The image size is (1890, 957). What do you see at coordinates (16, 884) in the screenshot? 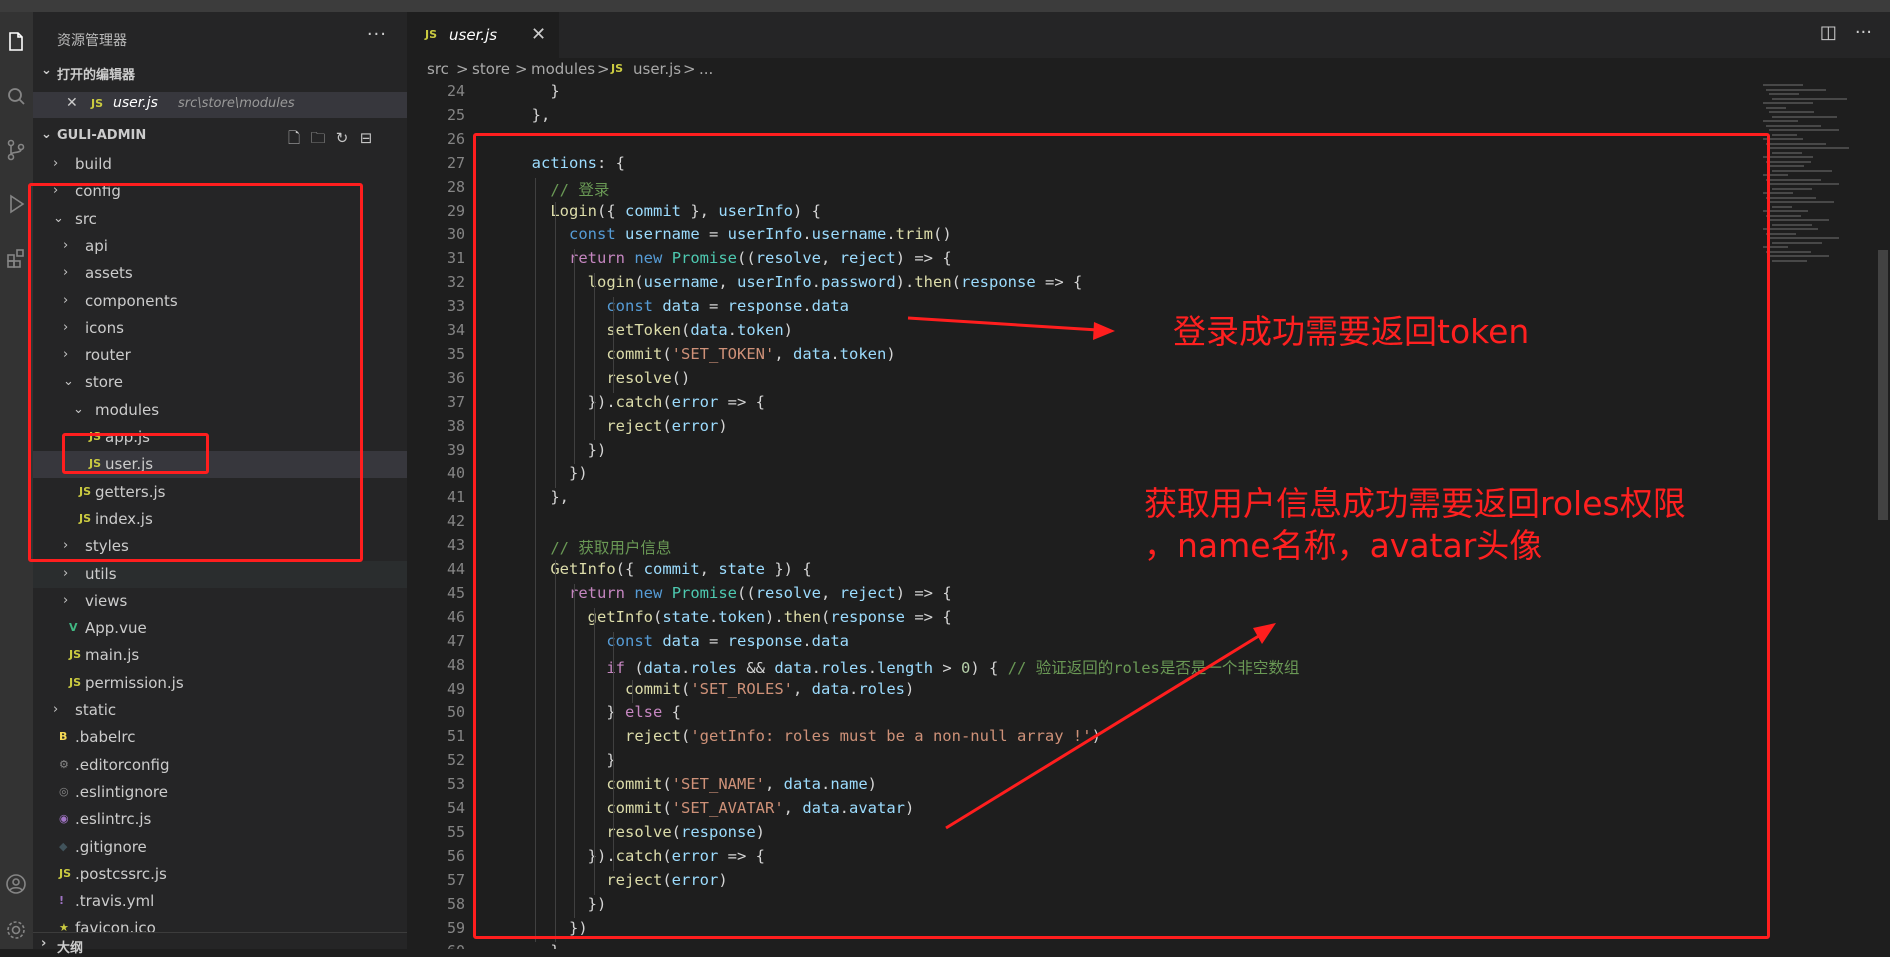
I see `account-icon` at bounding box center [16, 884].